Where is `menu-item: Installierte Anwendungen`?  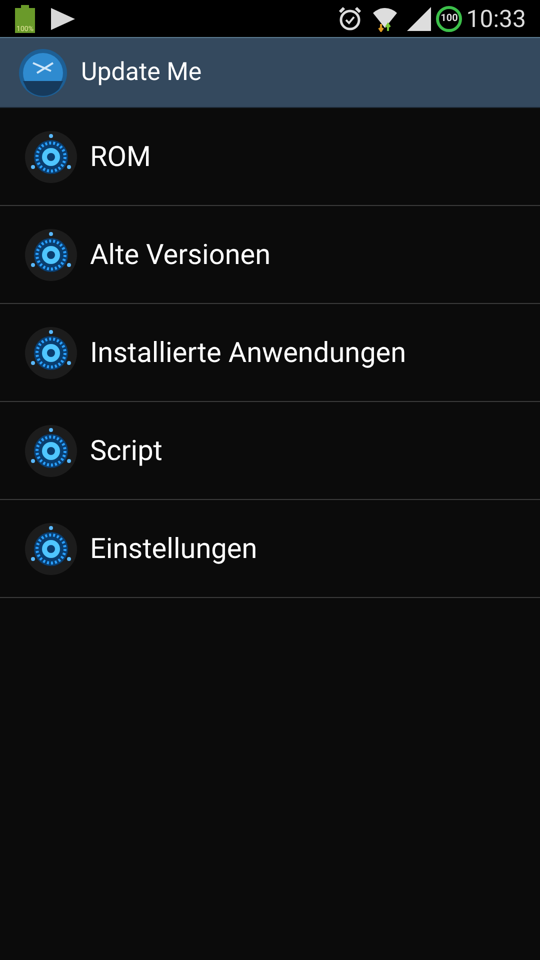
menu-item: Installierte Anwendungen is located at coordinates (248, 353).